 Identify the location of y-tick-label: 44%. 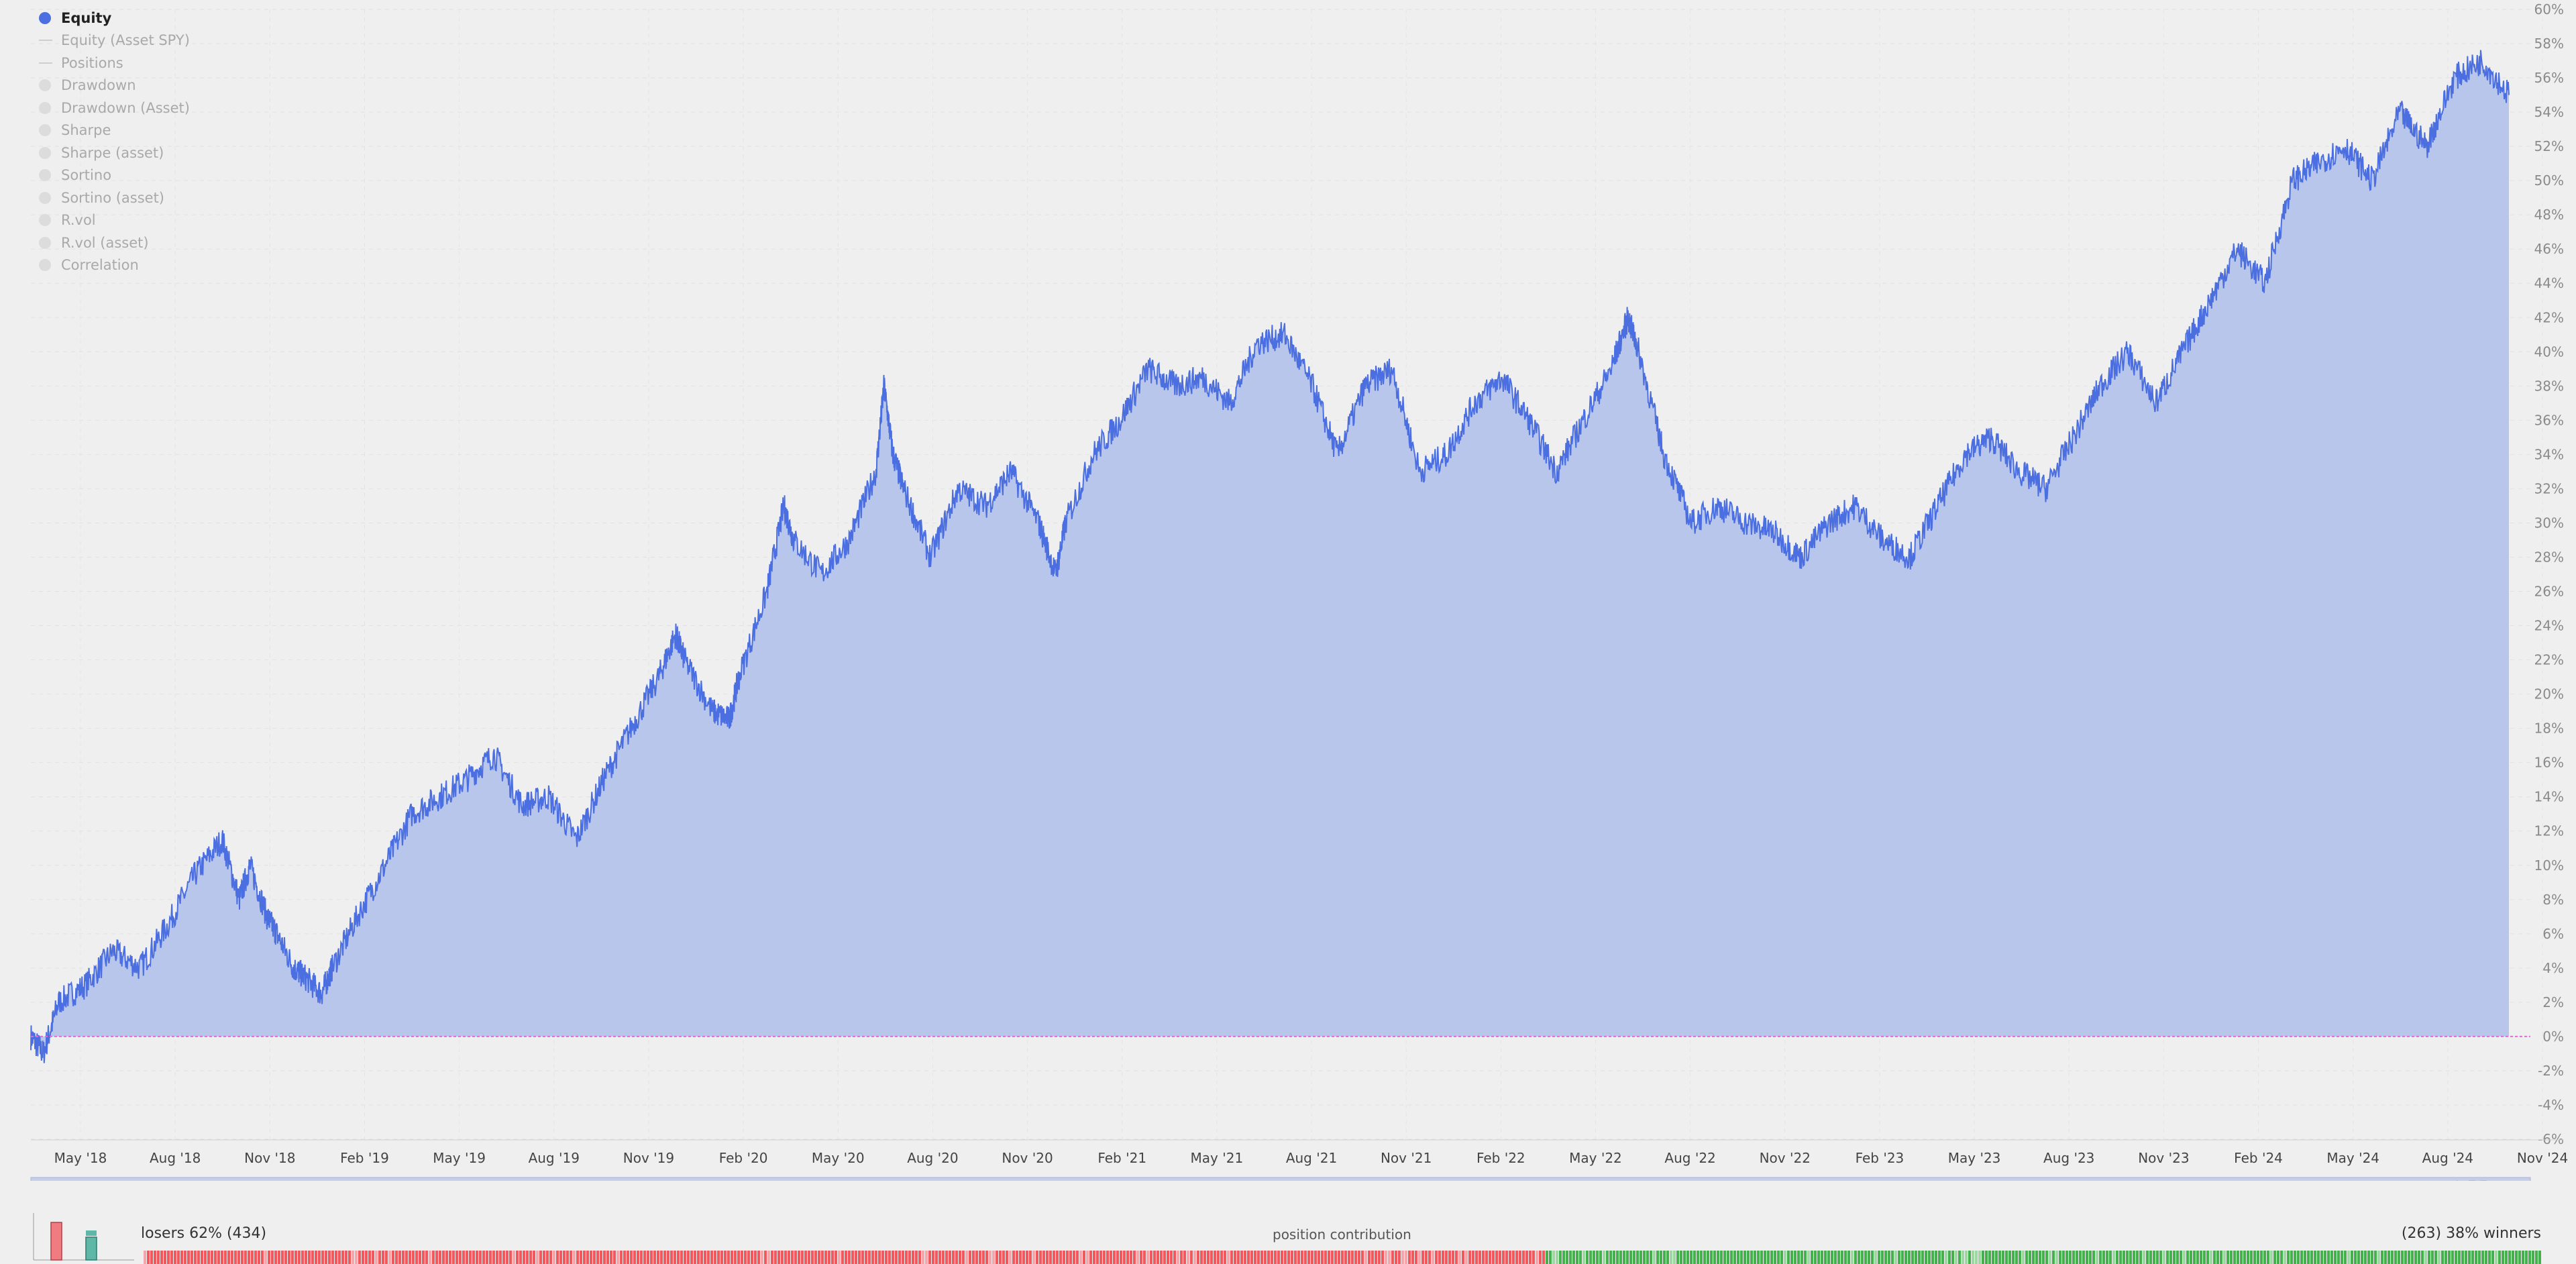
(2549, 283).